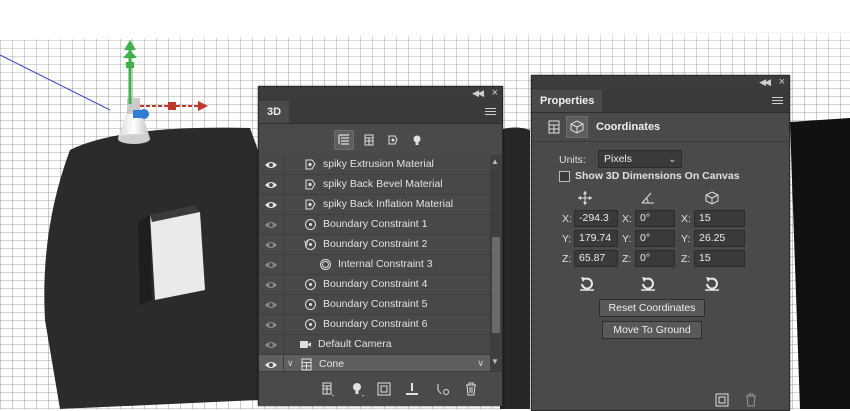 The image size is (850, 411). What do you see at coordinates (369, 140) in the screenshot?
I see `mesh-filter-icon` at bounding box center [369, 140].